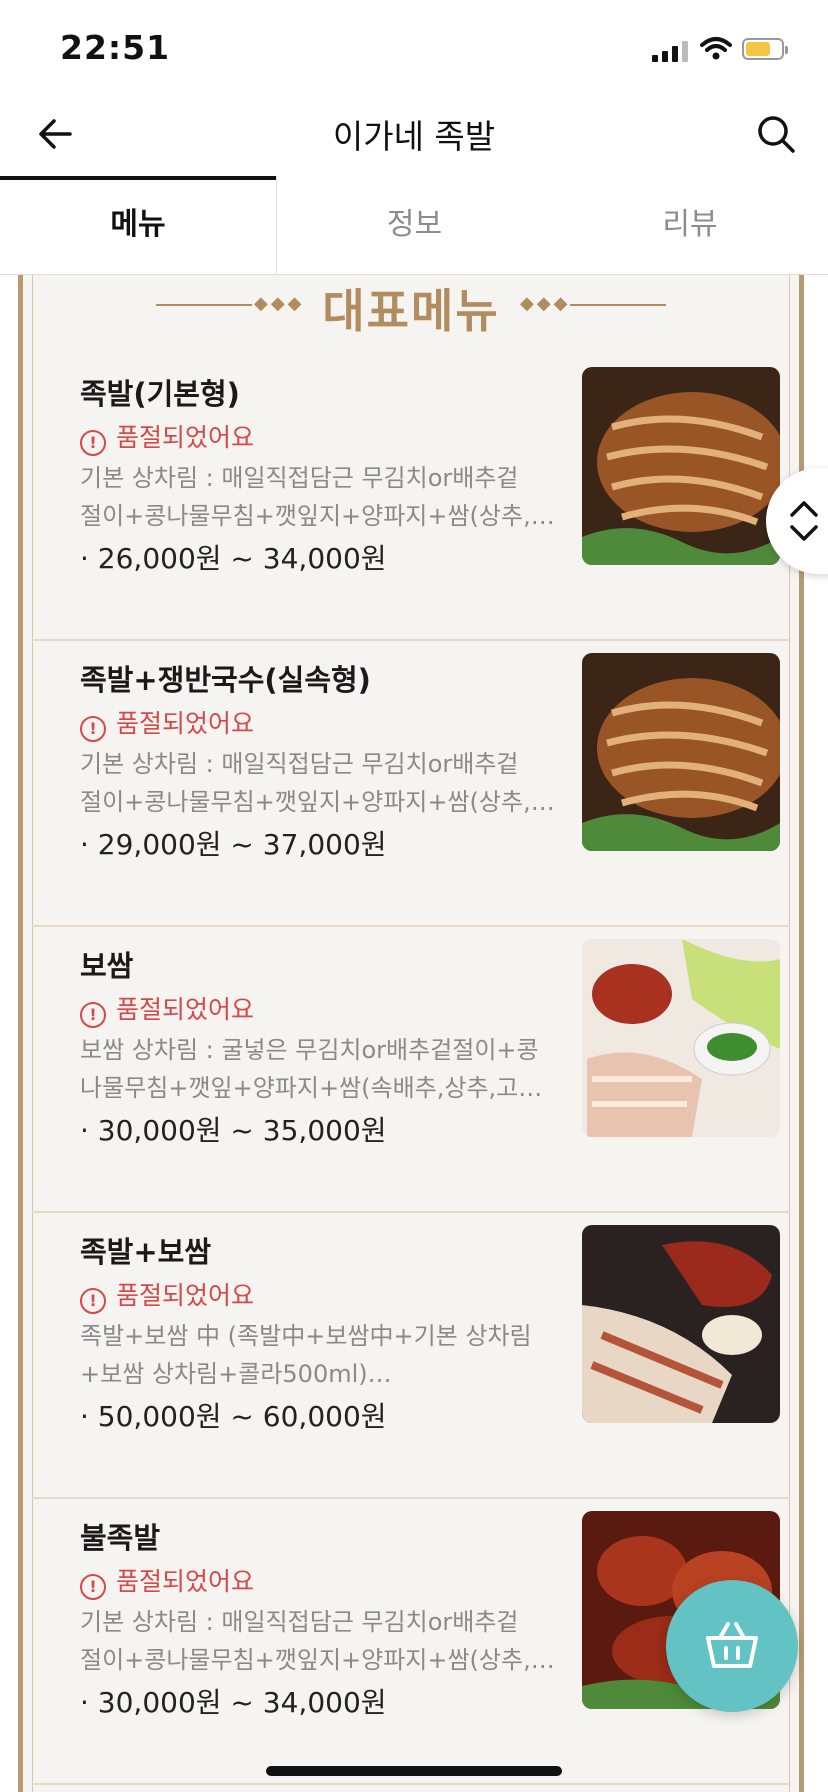 The image size is (828, 1792). Describe the element at coordinates (765, 49) in the screenshot. I see `battery-icon` at that location.